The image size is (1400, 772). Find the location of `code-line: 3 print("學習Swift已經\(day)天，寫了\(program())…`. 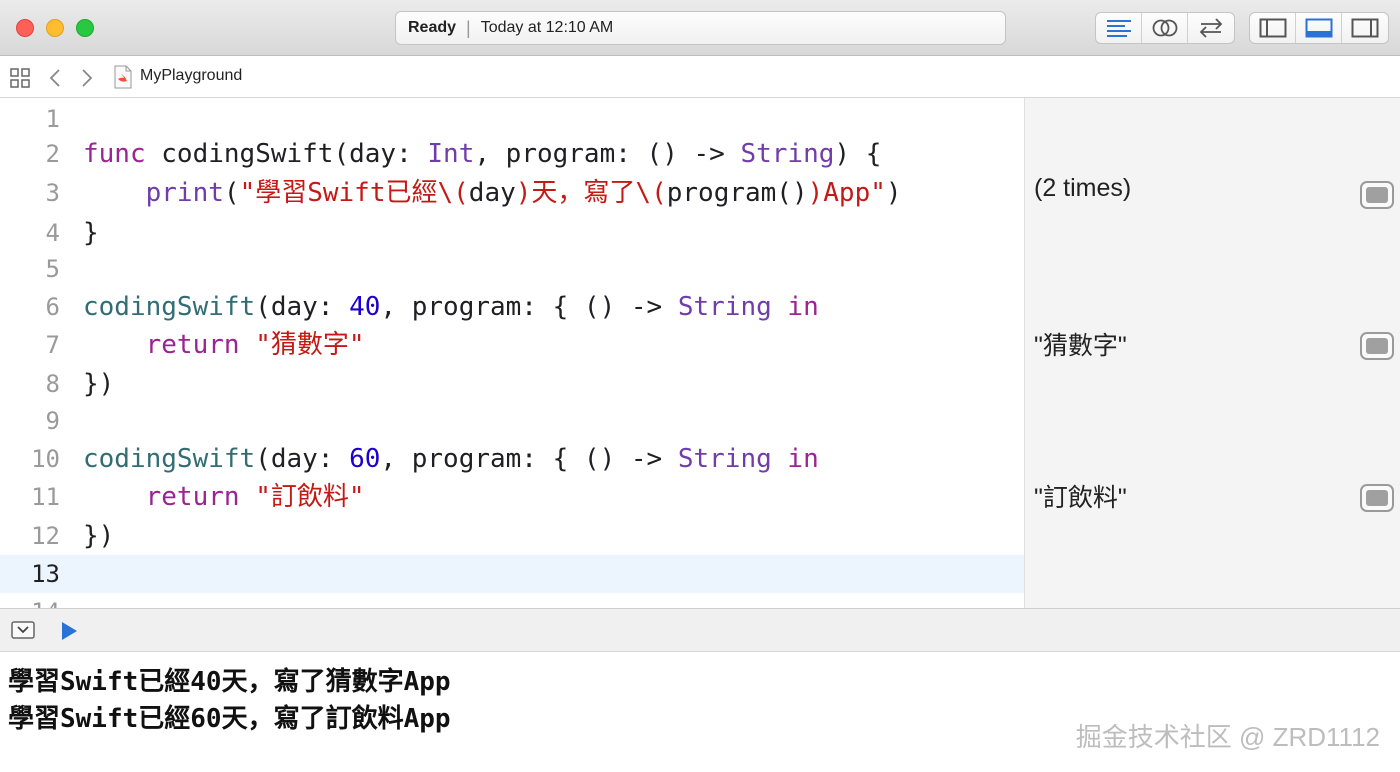

code-line: 3 print("學習Swift已經\(day)天，寫了\(program())… is located at coordinates (512, 193).